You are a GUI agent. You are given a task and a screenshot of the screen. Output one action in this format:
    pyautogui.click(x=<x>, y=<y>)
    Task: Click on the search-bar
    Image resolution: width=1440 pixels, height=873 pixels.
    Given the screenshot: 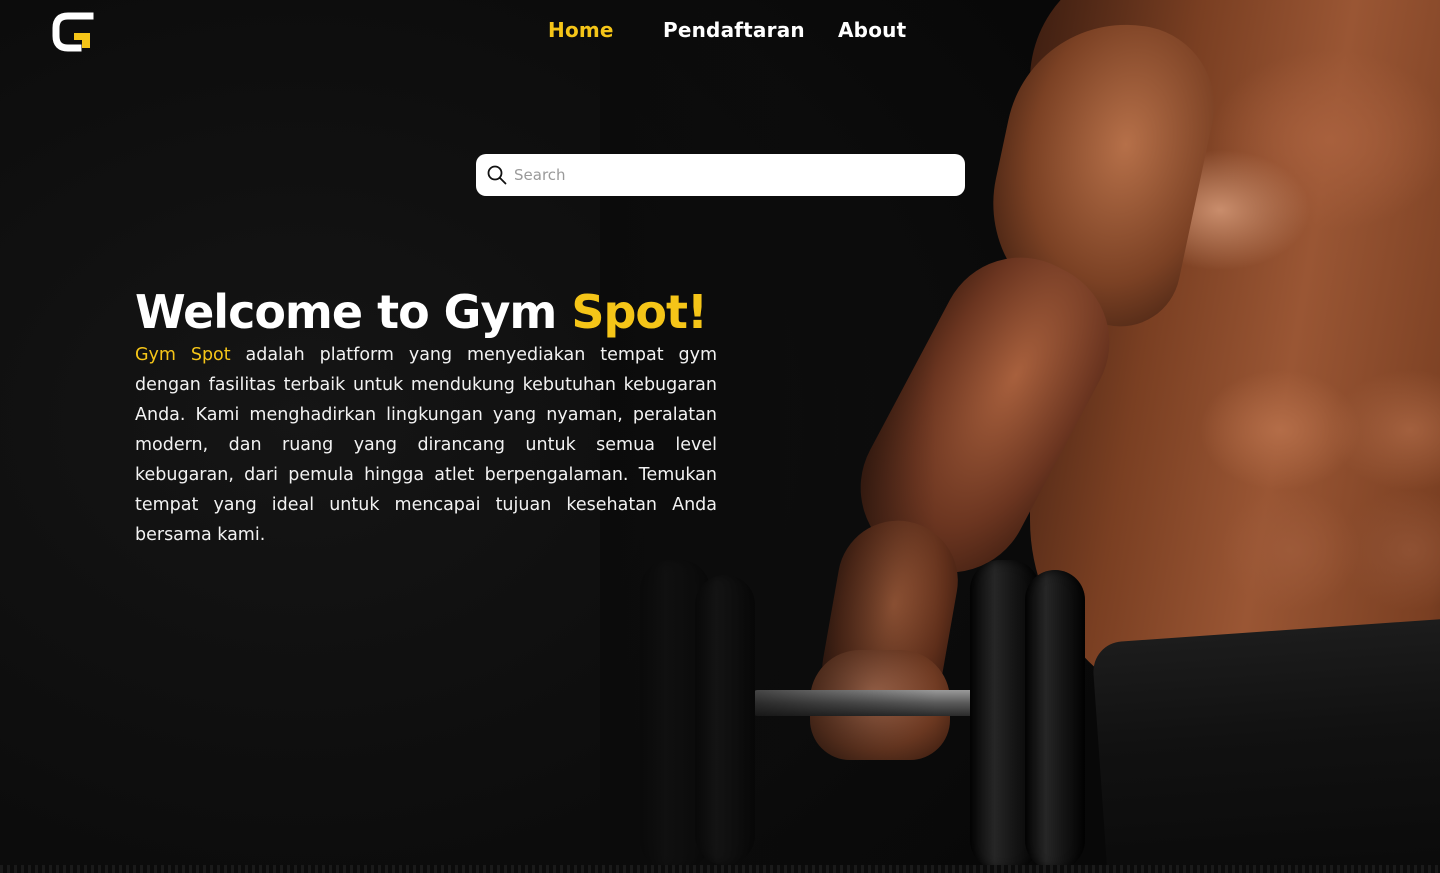 What is the action you would take?
    pyautogui.click(x=720, y=175)
    